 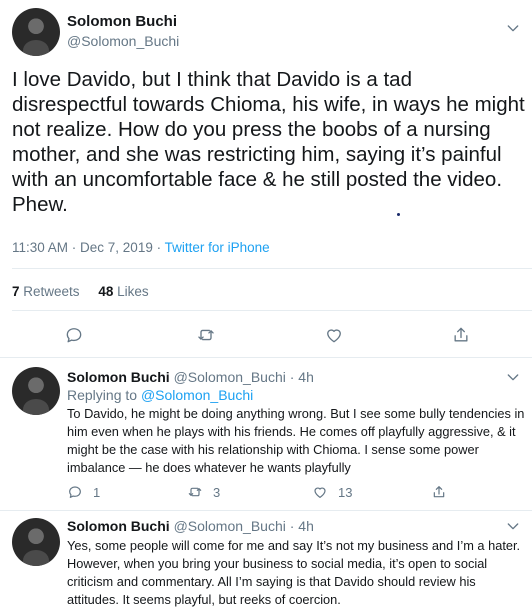 I want to click on likes-count: 48, so click(x=106, y=291).